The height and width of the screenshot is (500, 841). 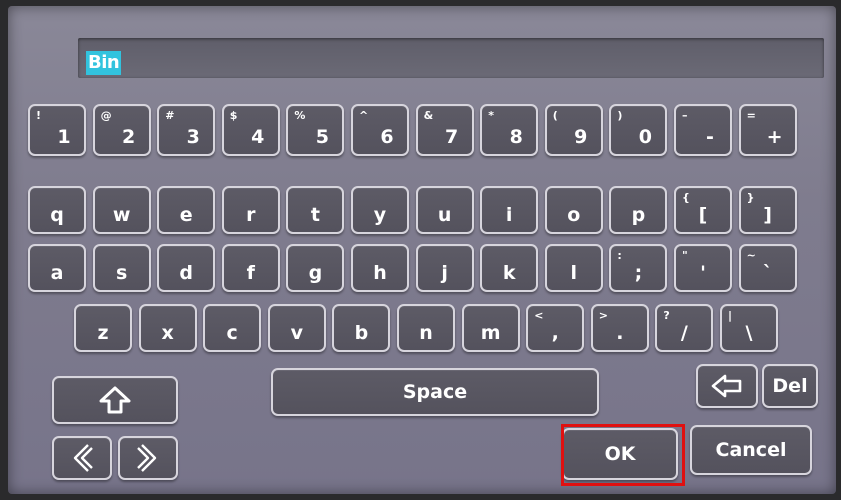 I want to click on key-main-symbol: m, so click(x=490, y=333).